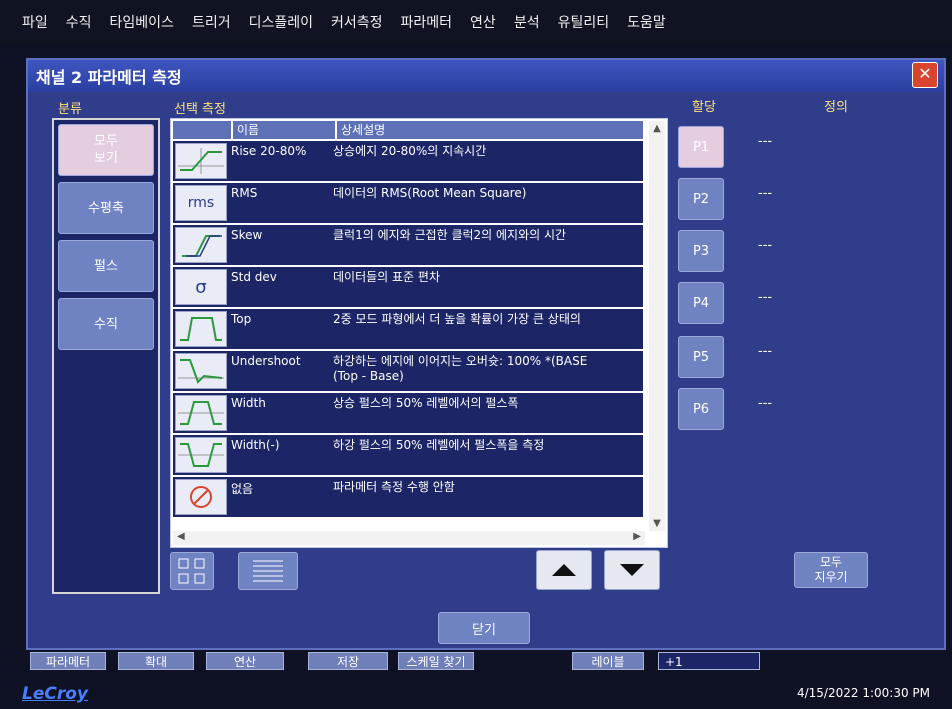 The width and height of the screenshot is (952, 709). Describe the element at coordinates (709, 661) in the screenshot. I see `value-field: +1` at that location.